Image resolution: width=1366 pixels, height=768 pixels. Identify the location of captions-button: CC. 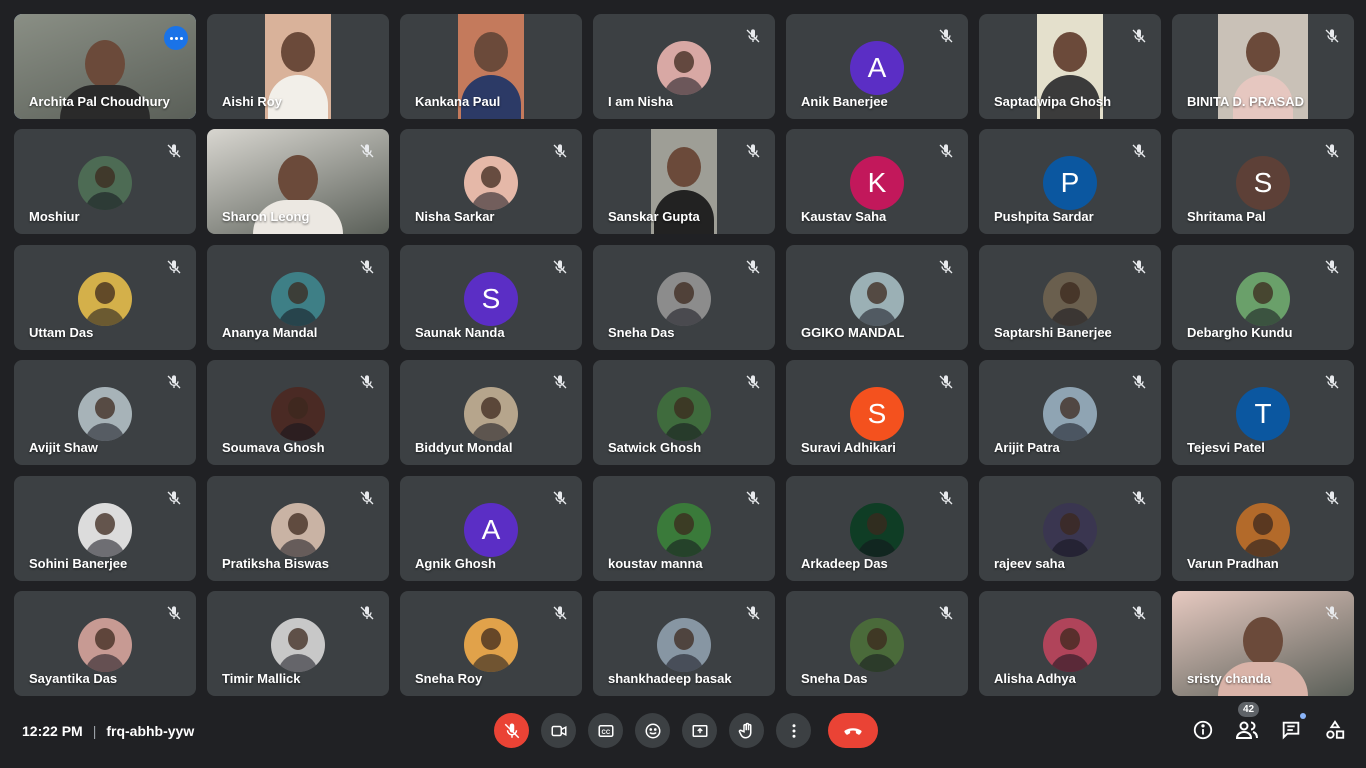
(605, 730).